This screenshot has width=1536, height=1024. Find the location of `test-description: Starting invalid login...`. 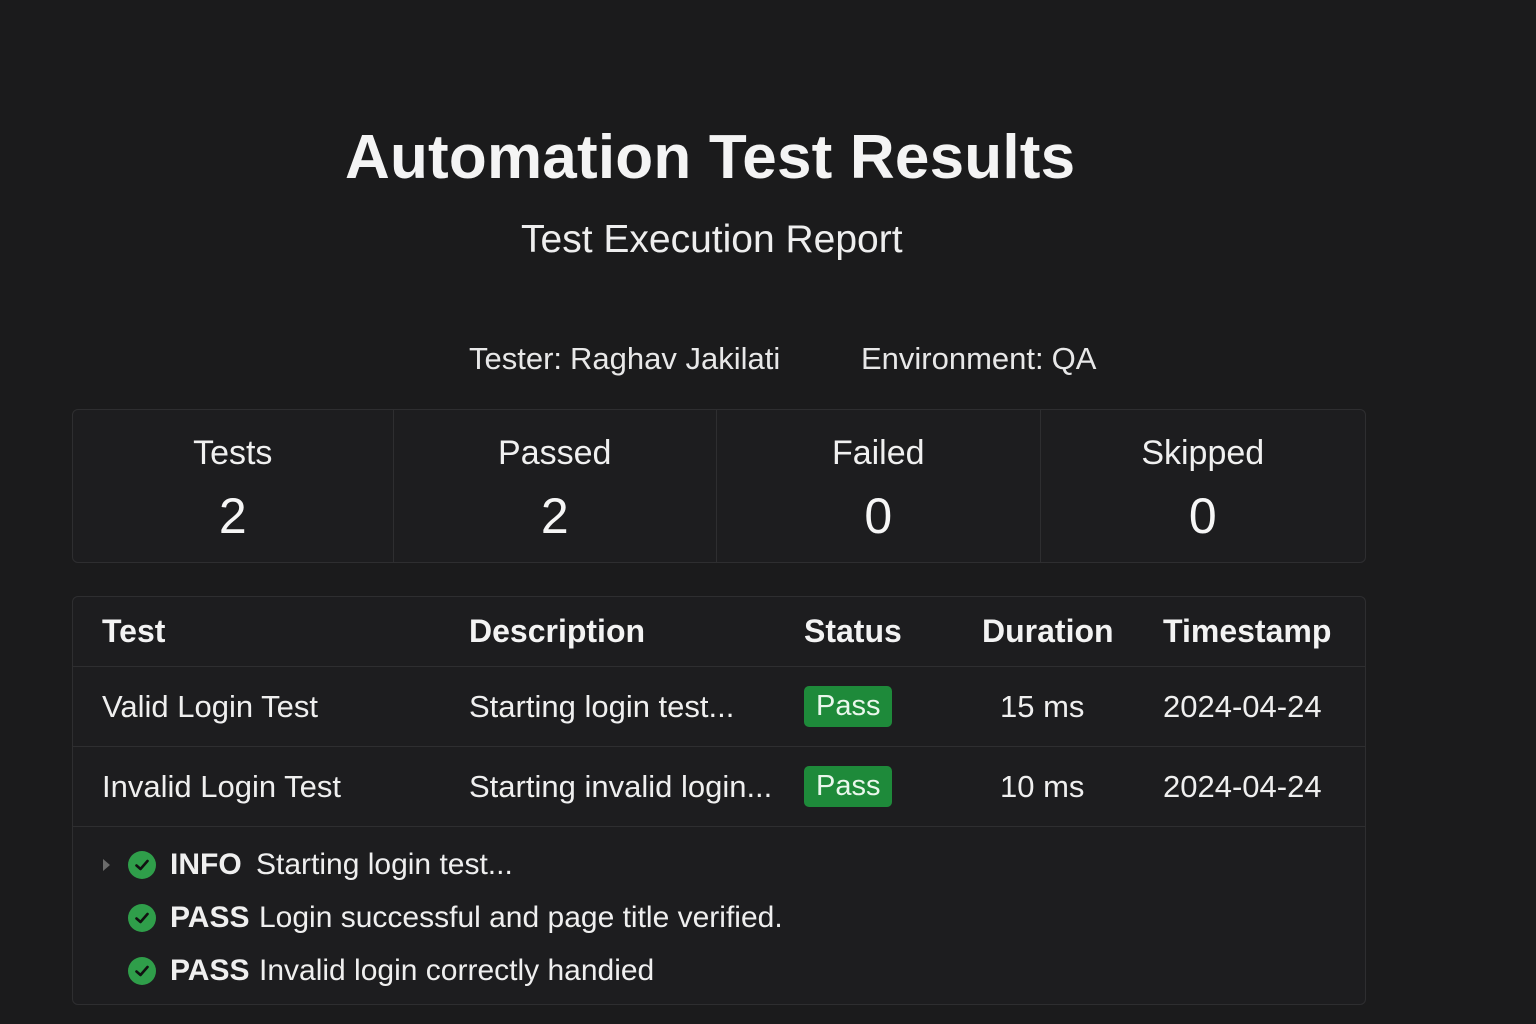

test-description: Starting invalid login... is located at coordinates (621, 786).